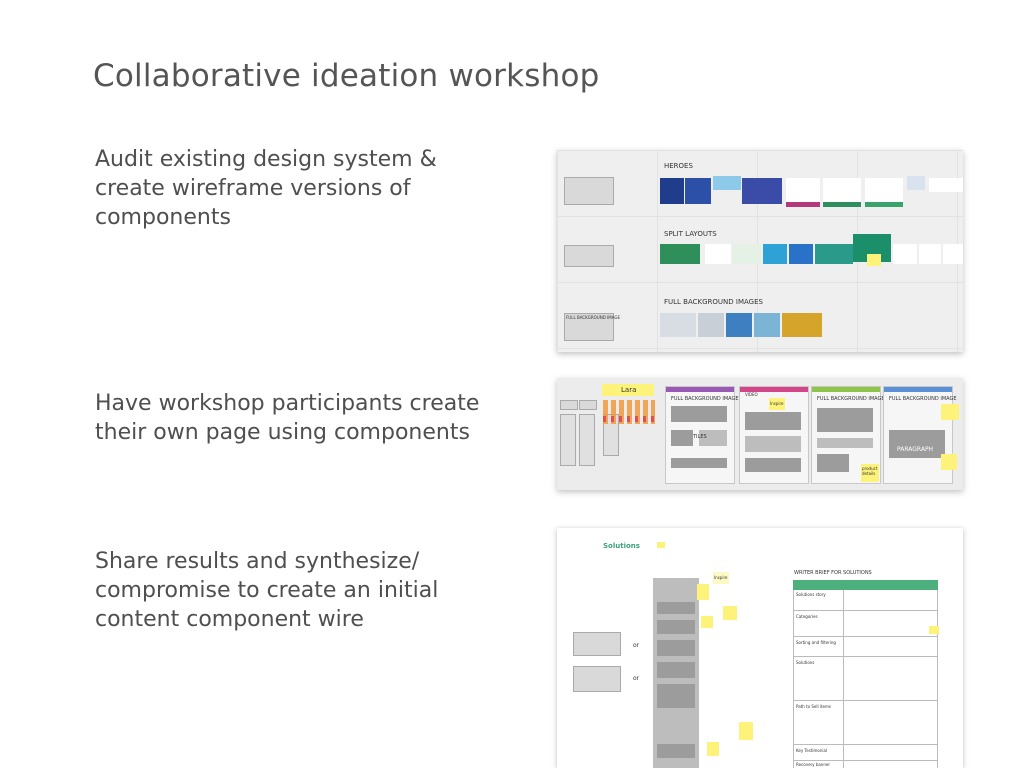 The image size is (1024, 768). Describe the element at coordinates (621, 546) in the screenshot. I see `solutions-heading: Solutions` at that location.